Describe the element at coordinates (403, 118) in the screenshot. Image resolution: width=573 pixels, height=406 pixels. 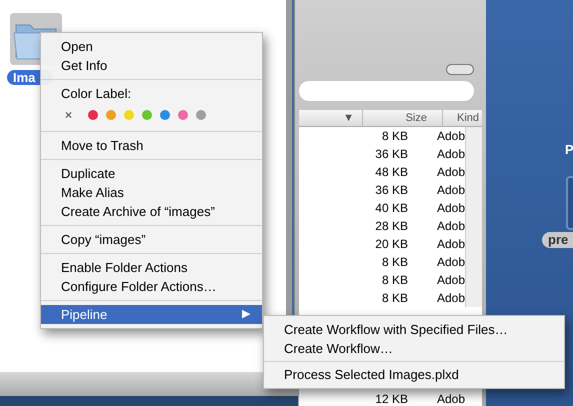
I see `column-header: Size` at that location.